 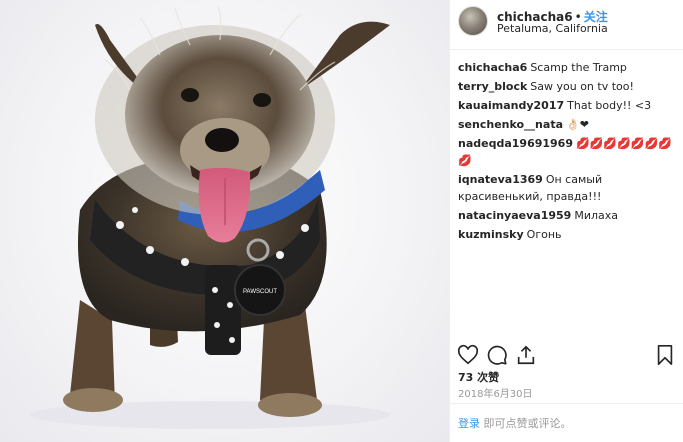 What do you see at coordinates (577, 124) in the screenshot?
I see `comment-text: 👌🏻❤` at bounding box center [577, 124].